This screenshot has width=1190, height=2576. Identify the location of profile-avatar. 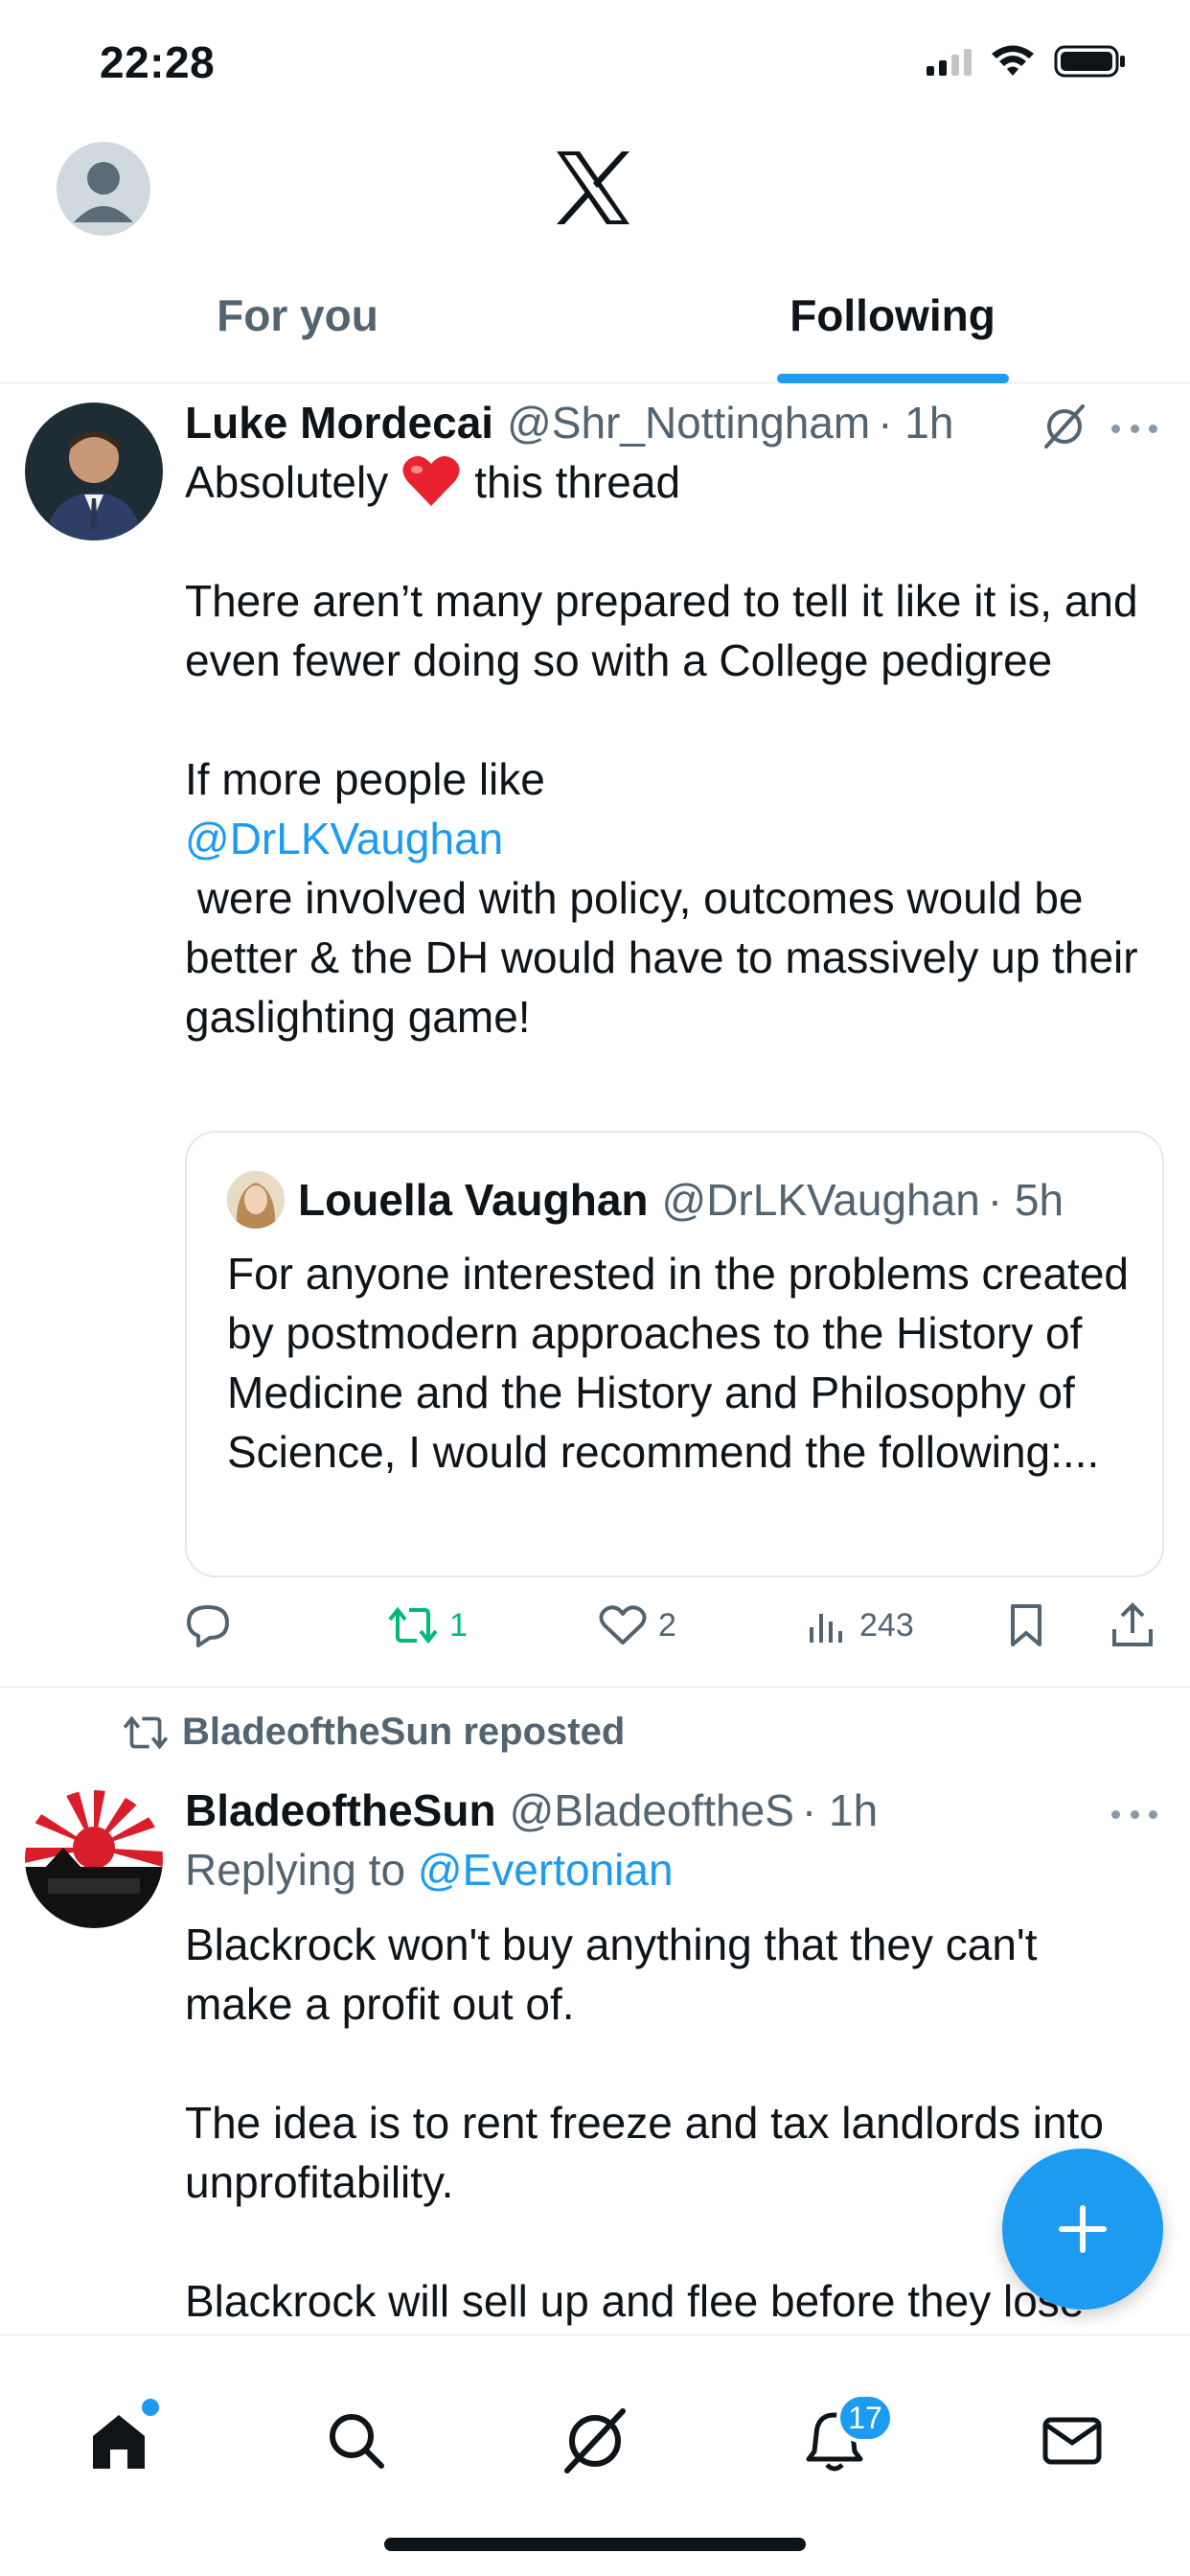
(103, 189).